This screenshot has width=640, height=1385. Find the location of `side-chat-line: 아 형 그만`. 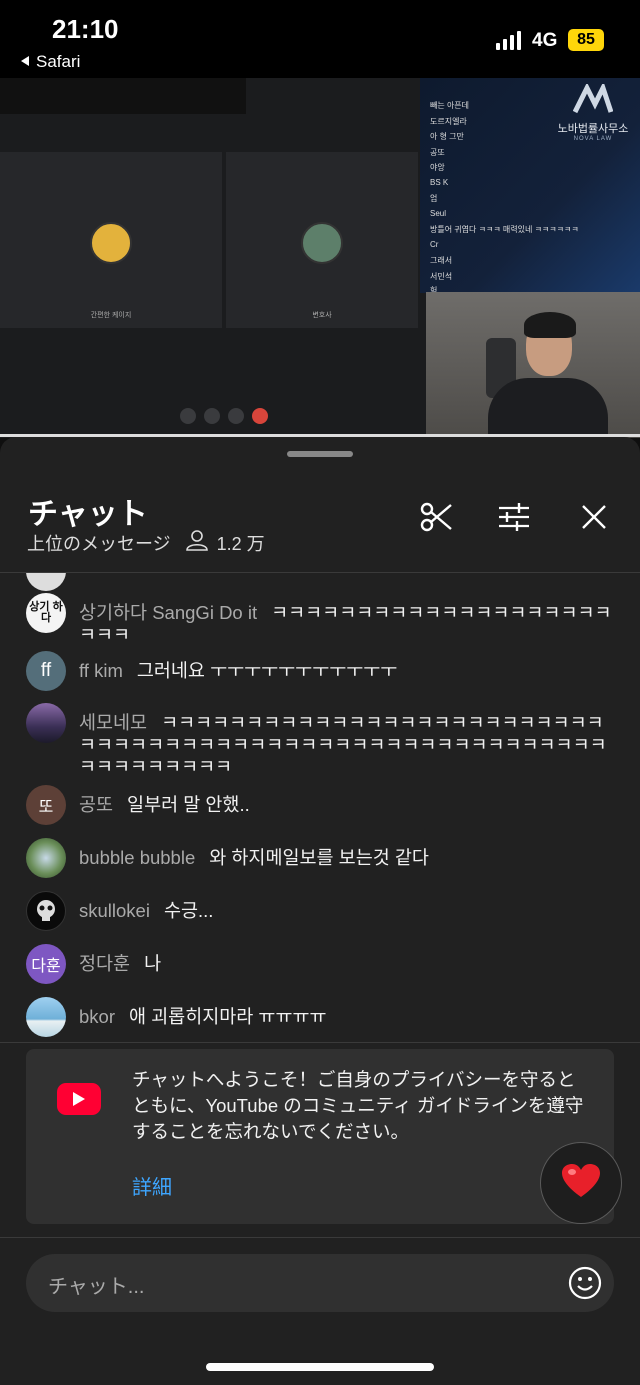

side-chat-line: 아 형 그만 is located at coordinates (447, 136).